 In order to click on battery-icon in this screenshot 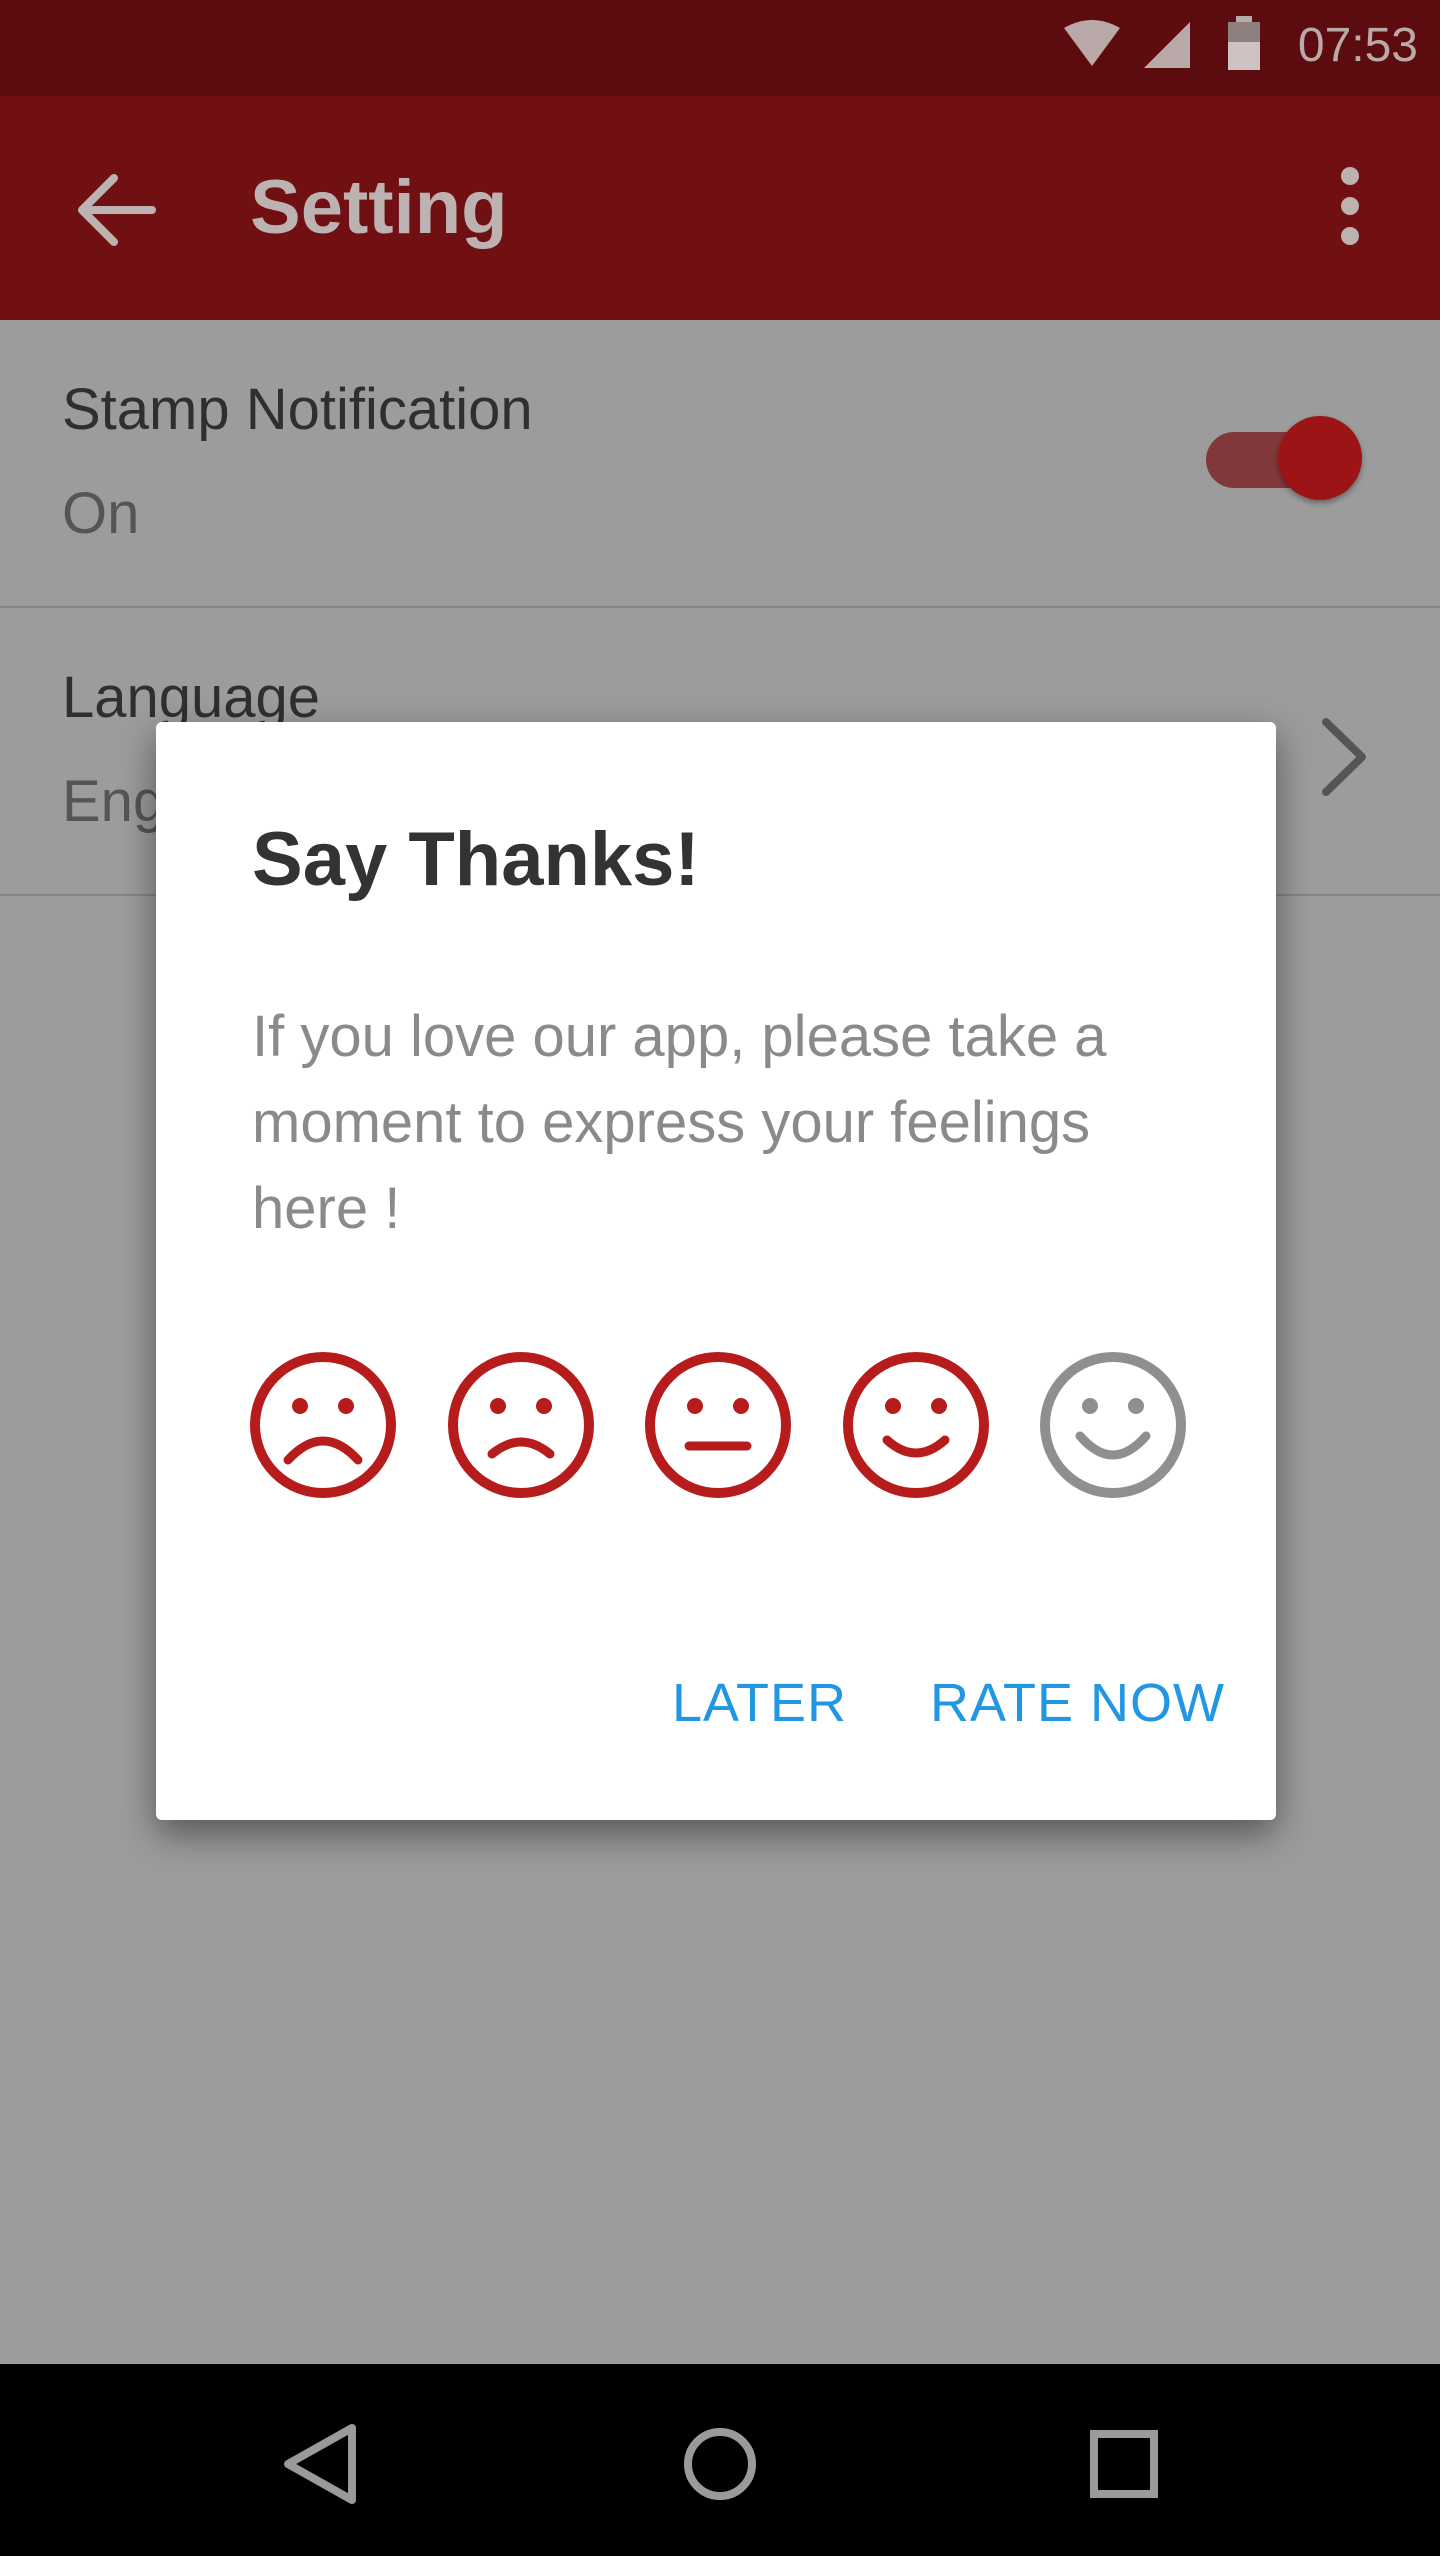, I will do `click(1244, 43)`.